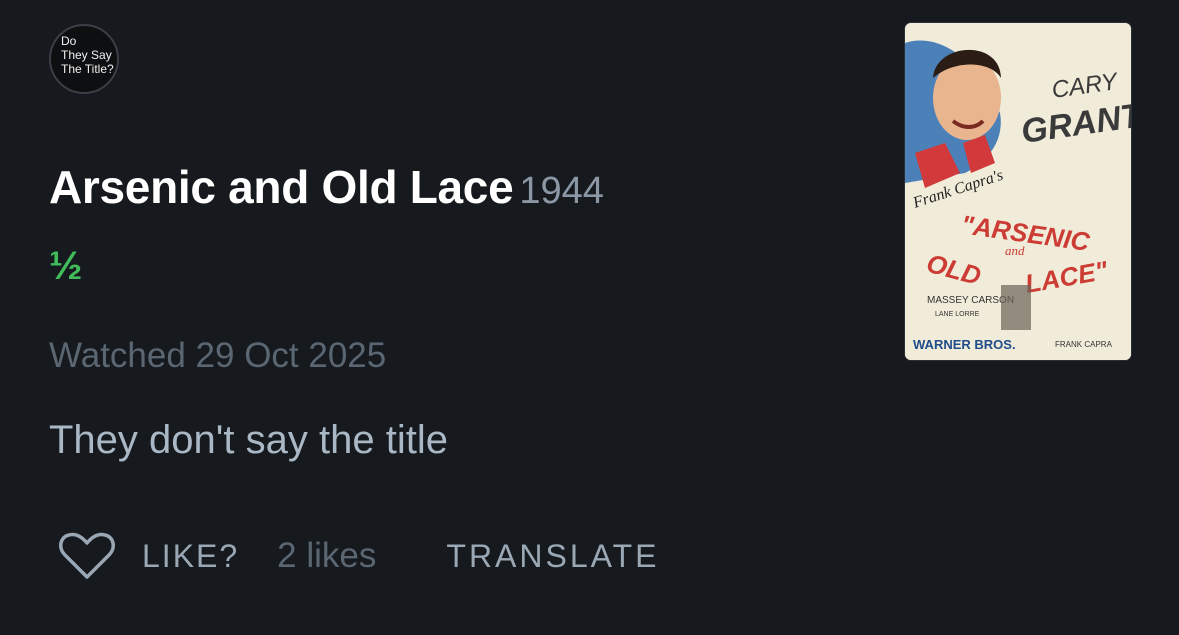 The height and width of the screenshot is (635, 1179). I want to click on film-year: 1944, so click(561, 191).